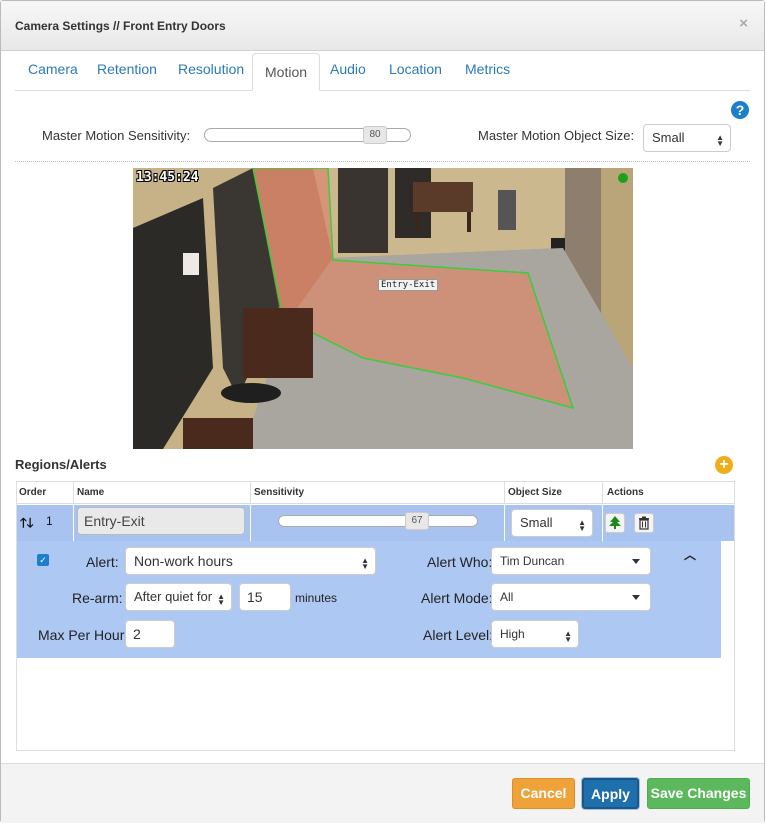 Image resolution: width=767 pixels, height=825 pixels. Describe the element at coordinates (173, 596) in the screenshot. I see `rearm-value: After quiet for` at that location.